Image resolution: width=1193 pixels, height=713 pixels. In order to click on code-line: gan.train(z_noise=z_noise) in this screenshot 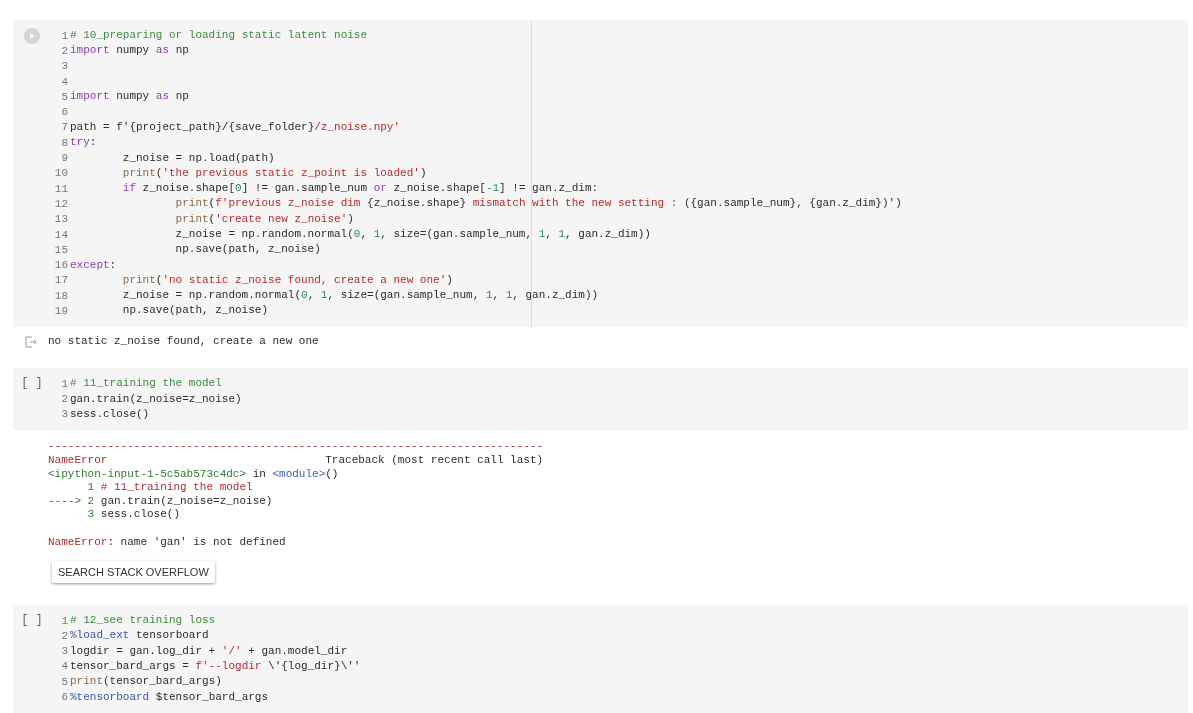, I will do `click(156, 399)`.